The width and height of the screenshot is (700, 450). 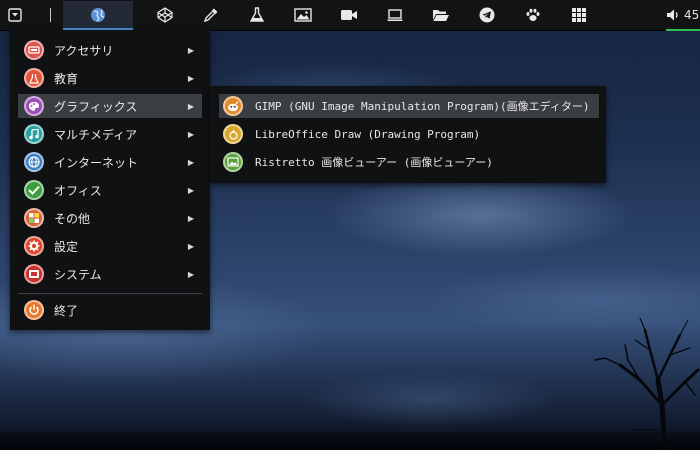 I want to click on system-icon, so click(x=34, y=274).